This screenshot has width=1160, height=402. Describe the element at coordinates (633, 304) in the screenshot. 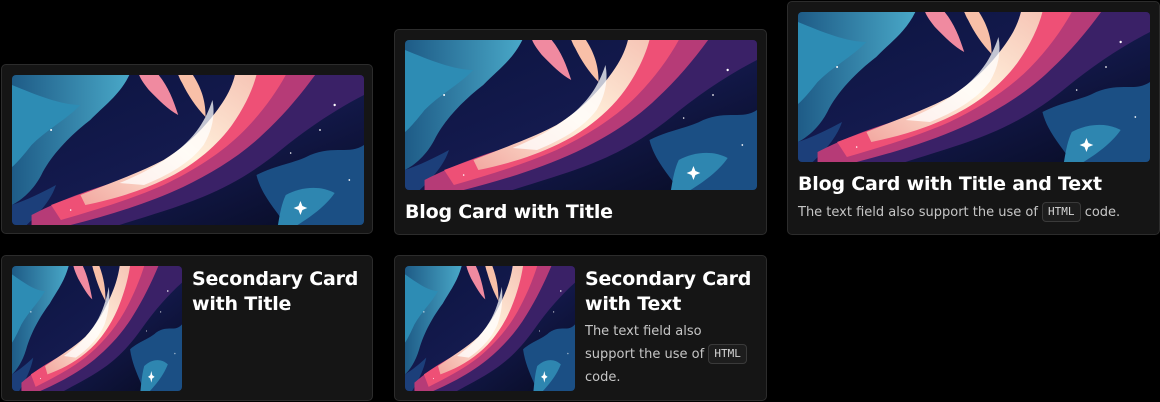

I see `card-title-line-2: with Text` at that location.